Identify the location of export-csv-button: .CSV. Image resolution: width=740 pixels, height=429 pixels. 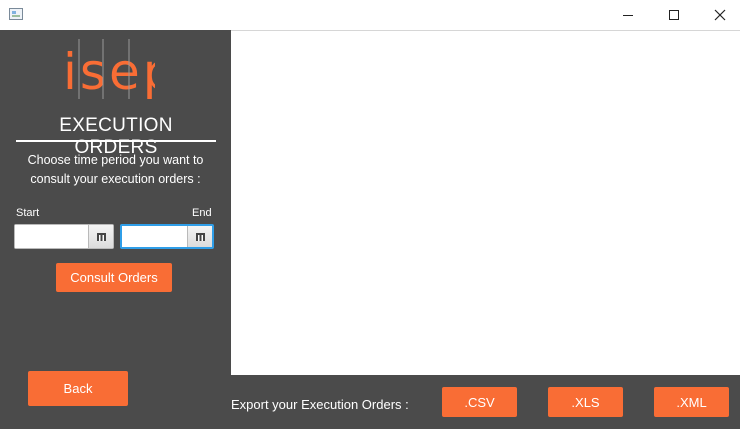
(479, 402).